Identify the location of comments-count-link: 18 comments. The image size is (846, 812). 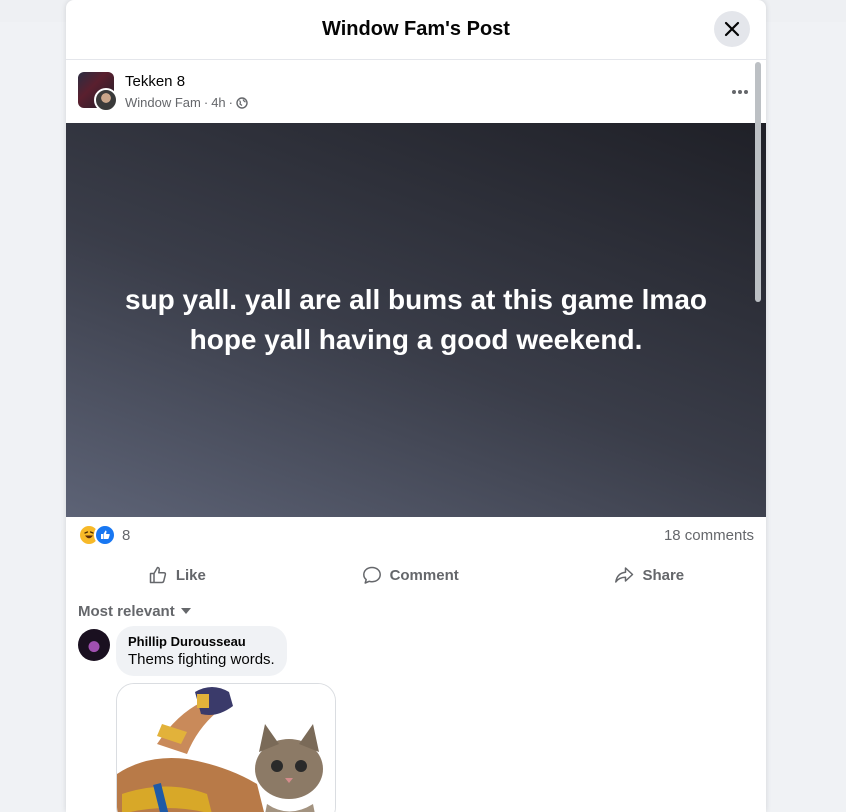
(709, 535).